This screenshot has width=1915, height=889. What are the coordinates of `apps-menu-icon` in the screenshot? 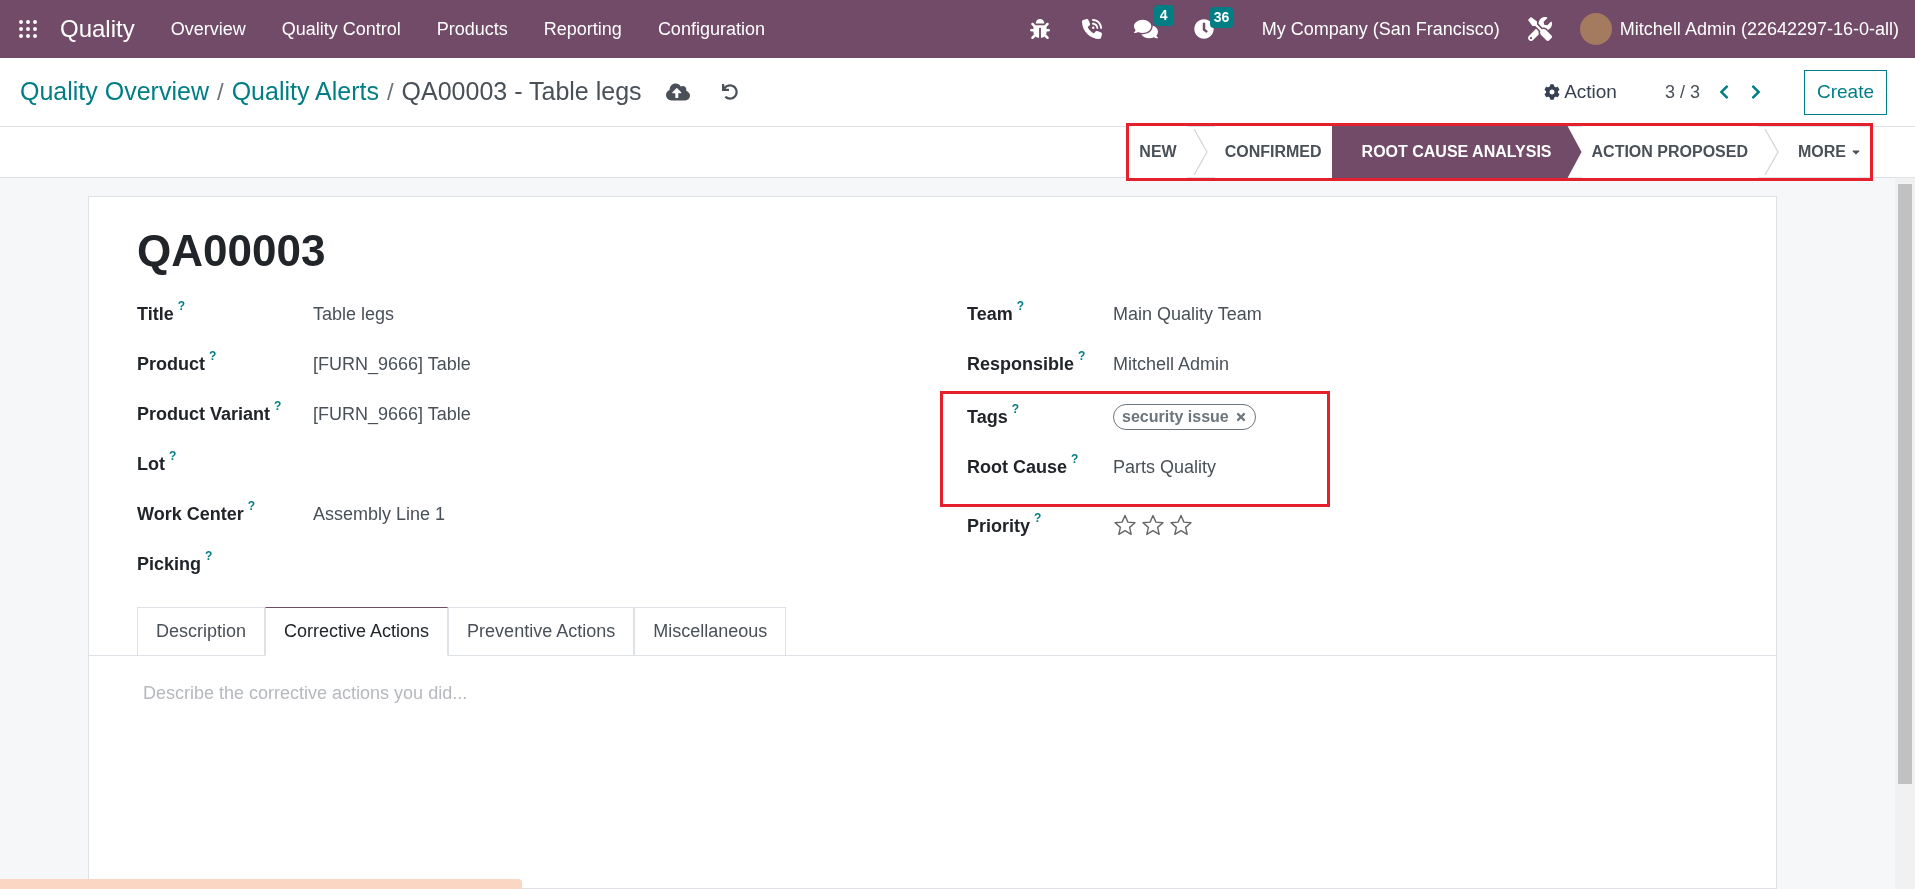 It's located at (28, 29).